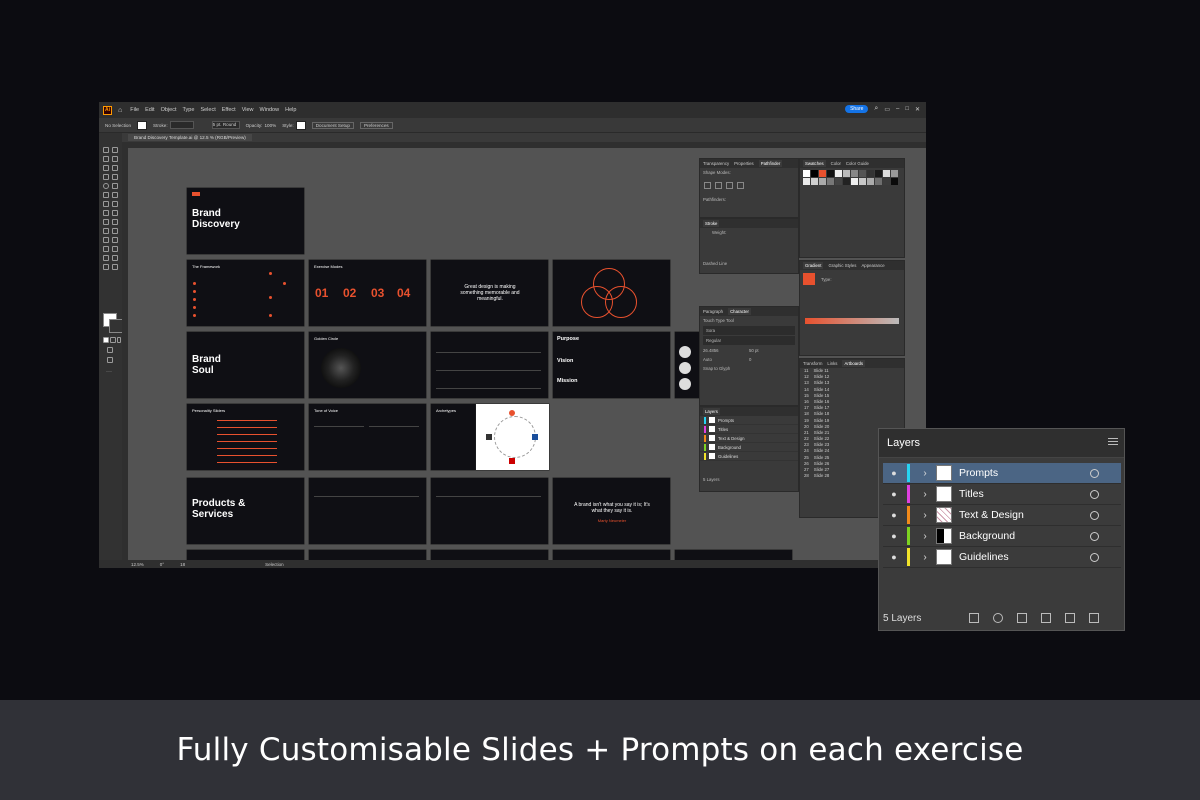 The image size is (1200, 800). Describe the element at coordinates (367, 511) in the screenshot. I see `slide-products-questions` at that location.